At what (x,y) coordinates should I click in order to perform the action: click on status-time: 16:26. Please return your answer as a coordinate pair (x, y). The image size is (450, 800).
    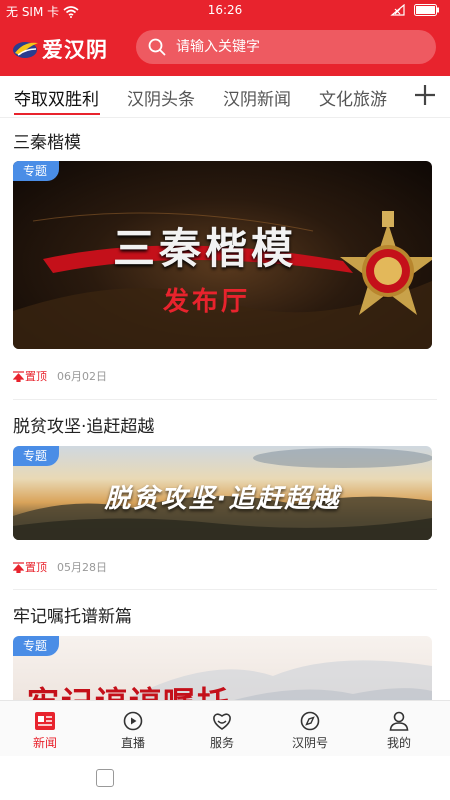
    Looking at the image, I should click on (225, 10).